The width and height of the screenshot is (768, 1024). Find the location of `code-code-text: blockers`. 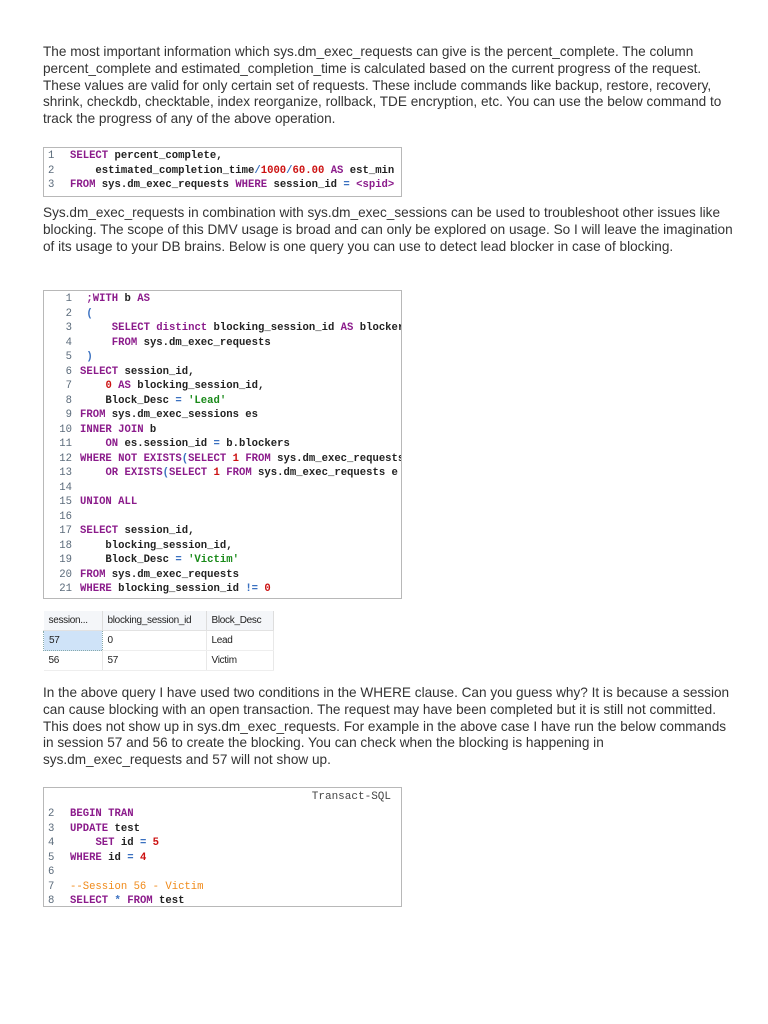

code-code-text: blockers is located at coordinates (380, 328).